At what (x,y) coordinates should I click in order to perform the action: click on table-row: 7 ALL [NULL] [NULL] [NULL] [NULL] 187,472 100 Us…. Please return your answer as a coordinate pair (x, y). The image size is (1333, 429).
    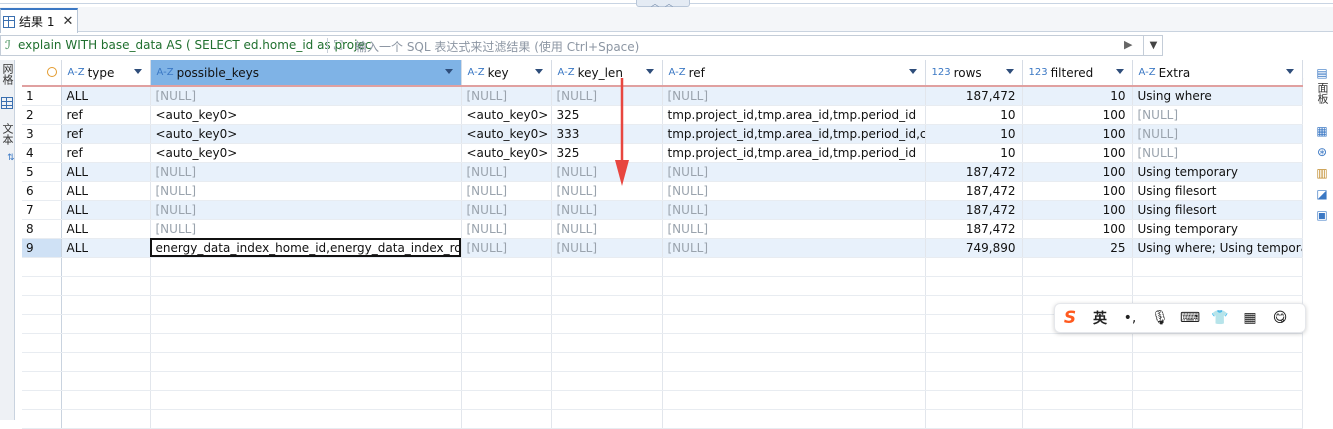
    Looking at the image, I should click on (662, 210).